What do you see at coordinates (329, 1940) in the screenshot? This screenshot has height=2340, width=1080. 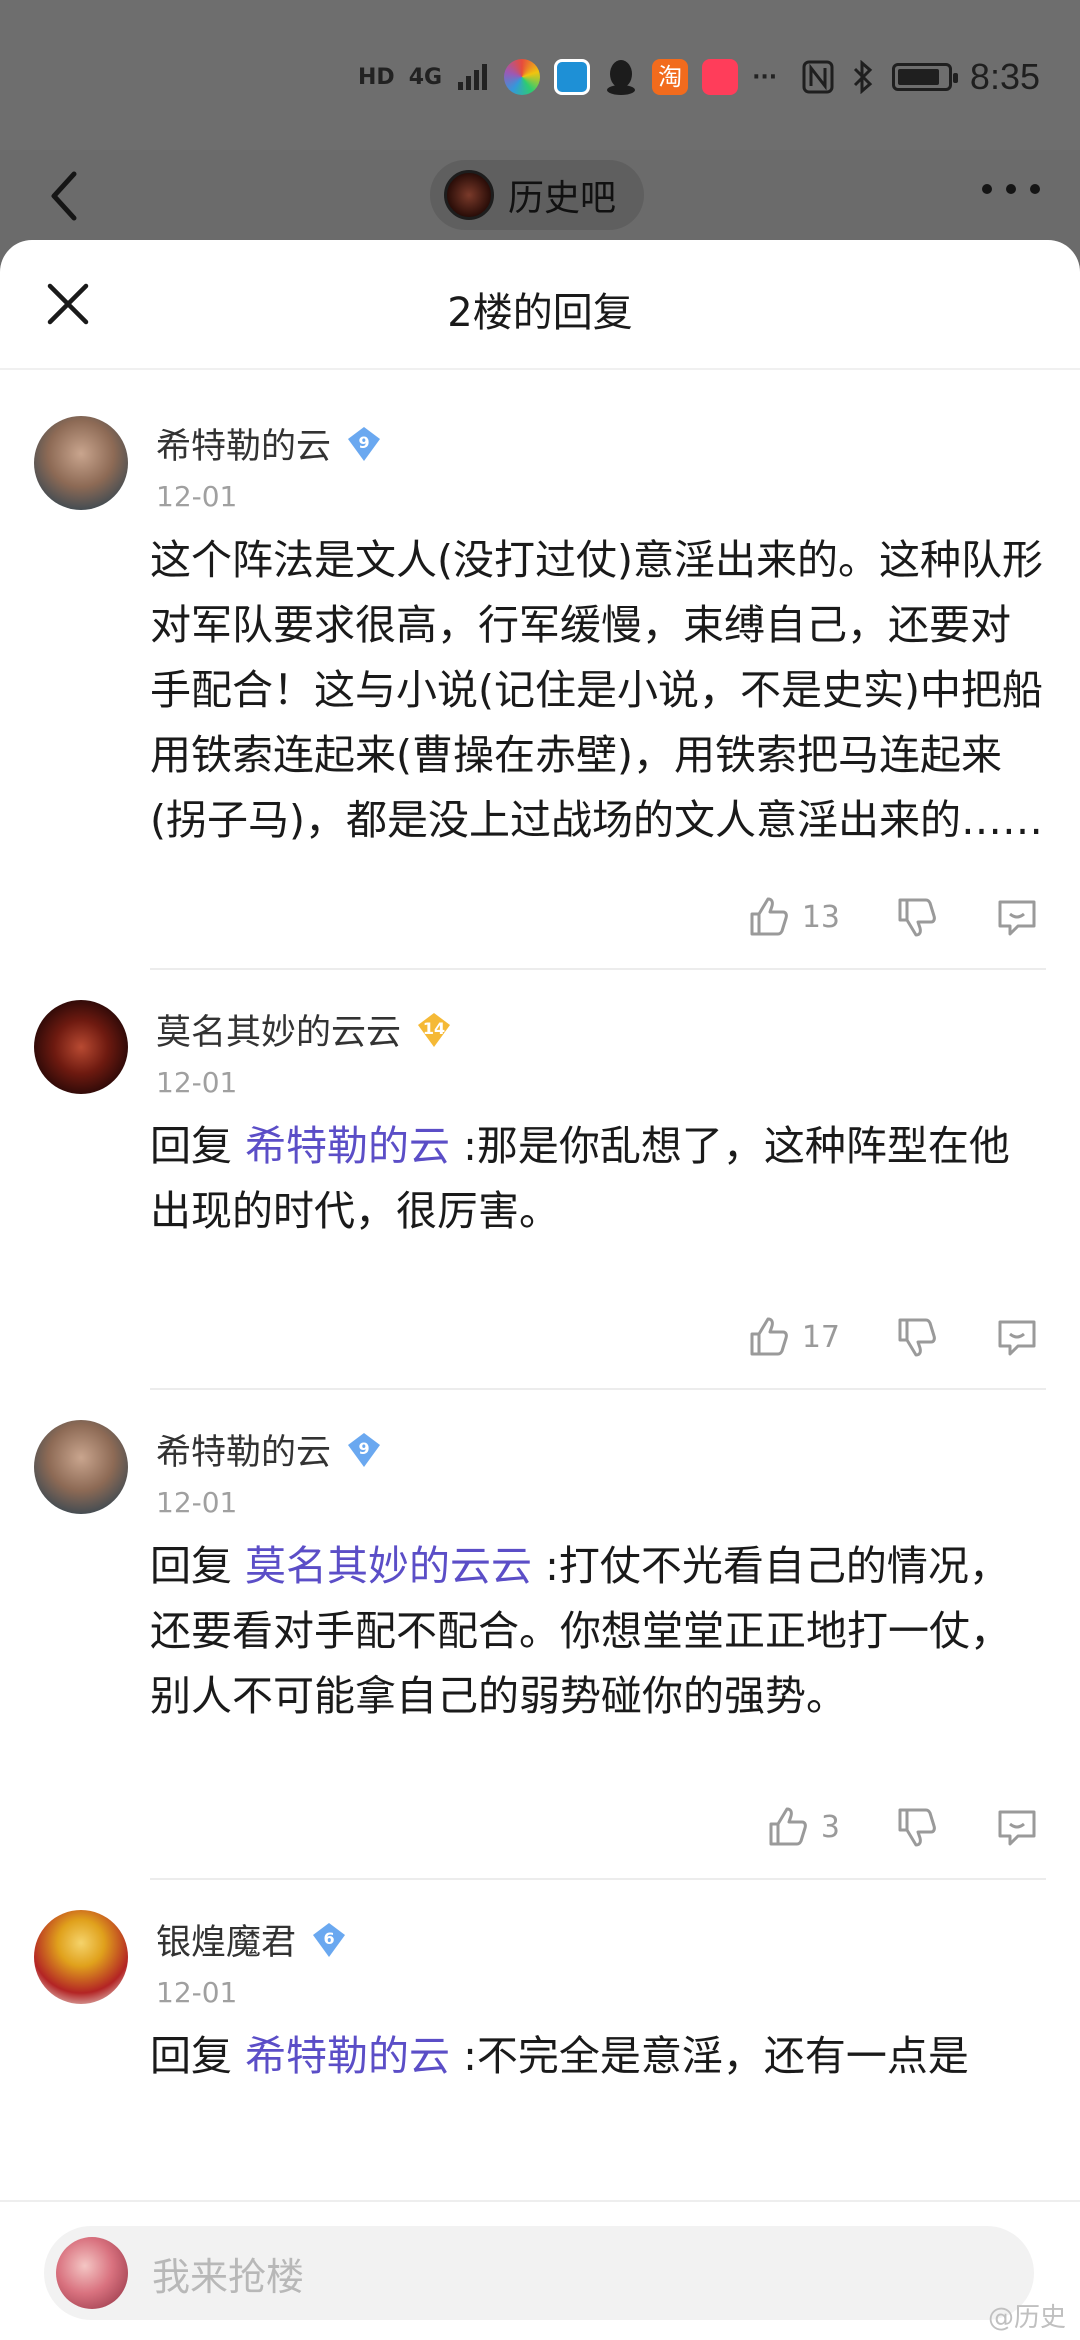 I see `level-badge: 6` at bounding box center [329, 1940].